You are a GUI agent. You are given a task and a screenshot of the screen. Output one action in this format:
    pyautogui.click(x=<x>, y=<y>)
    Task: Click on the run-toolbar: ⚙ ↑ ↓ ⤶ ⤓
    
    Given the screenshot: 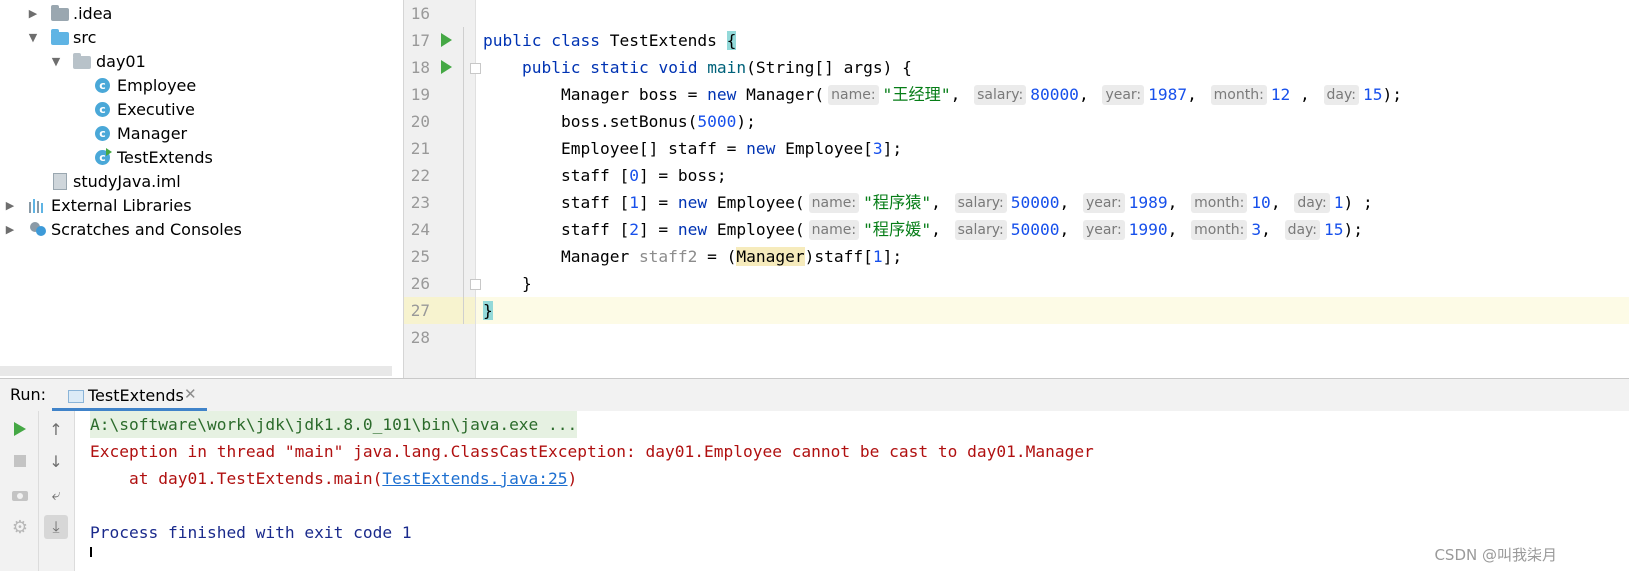 What is the action you would take?
    pyautogui.click(x=37, y=491)
    